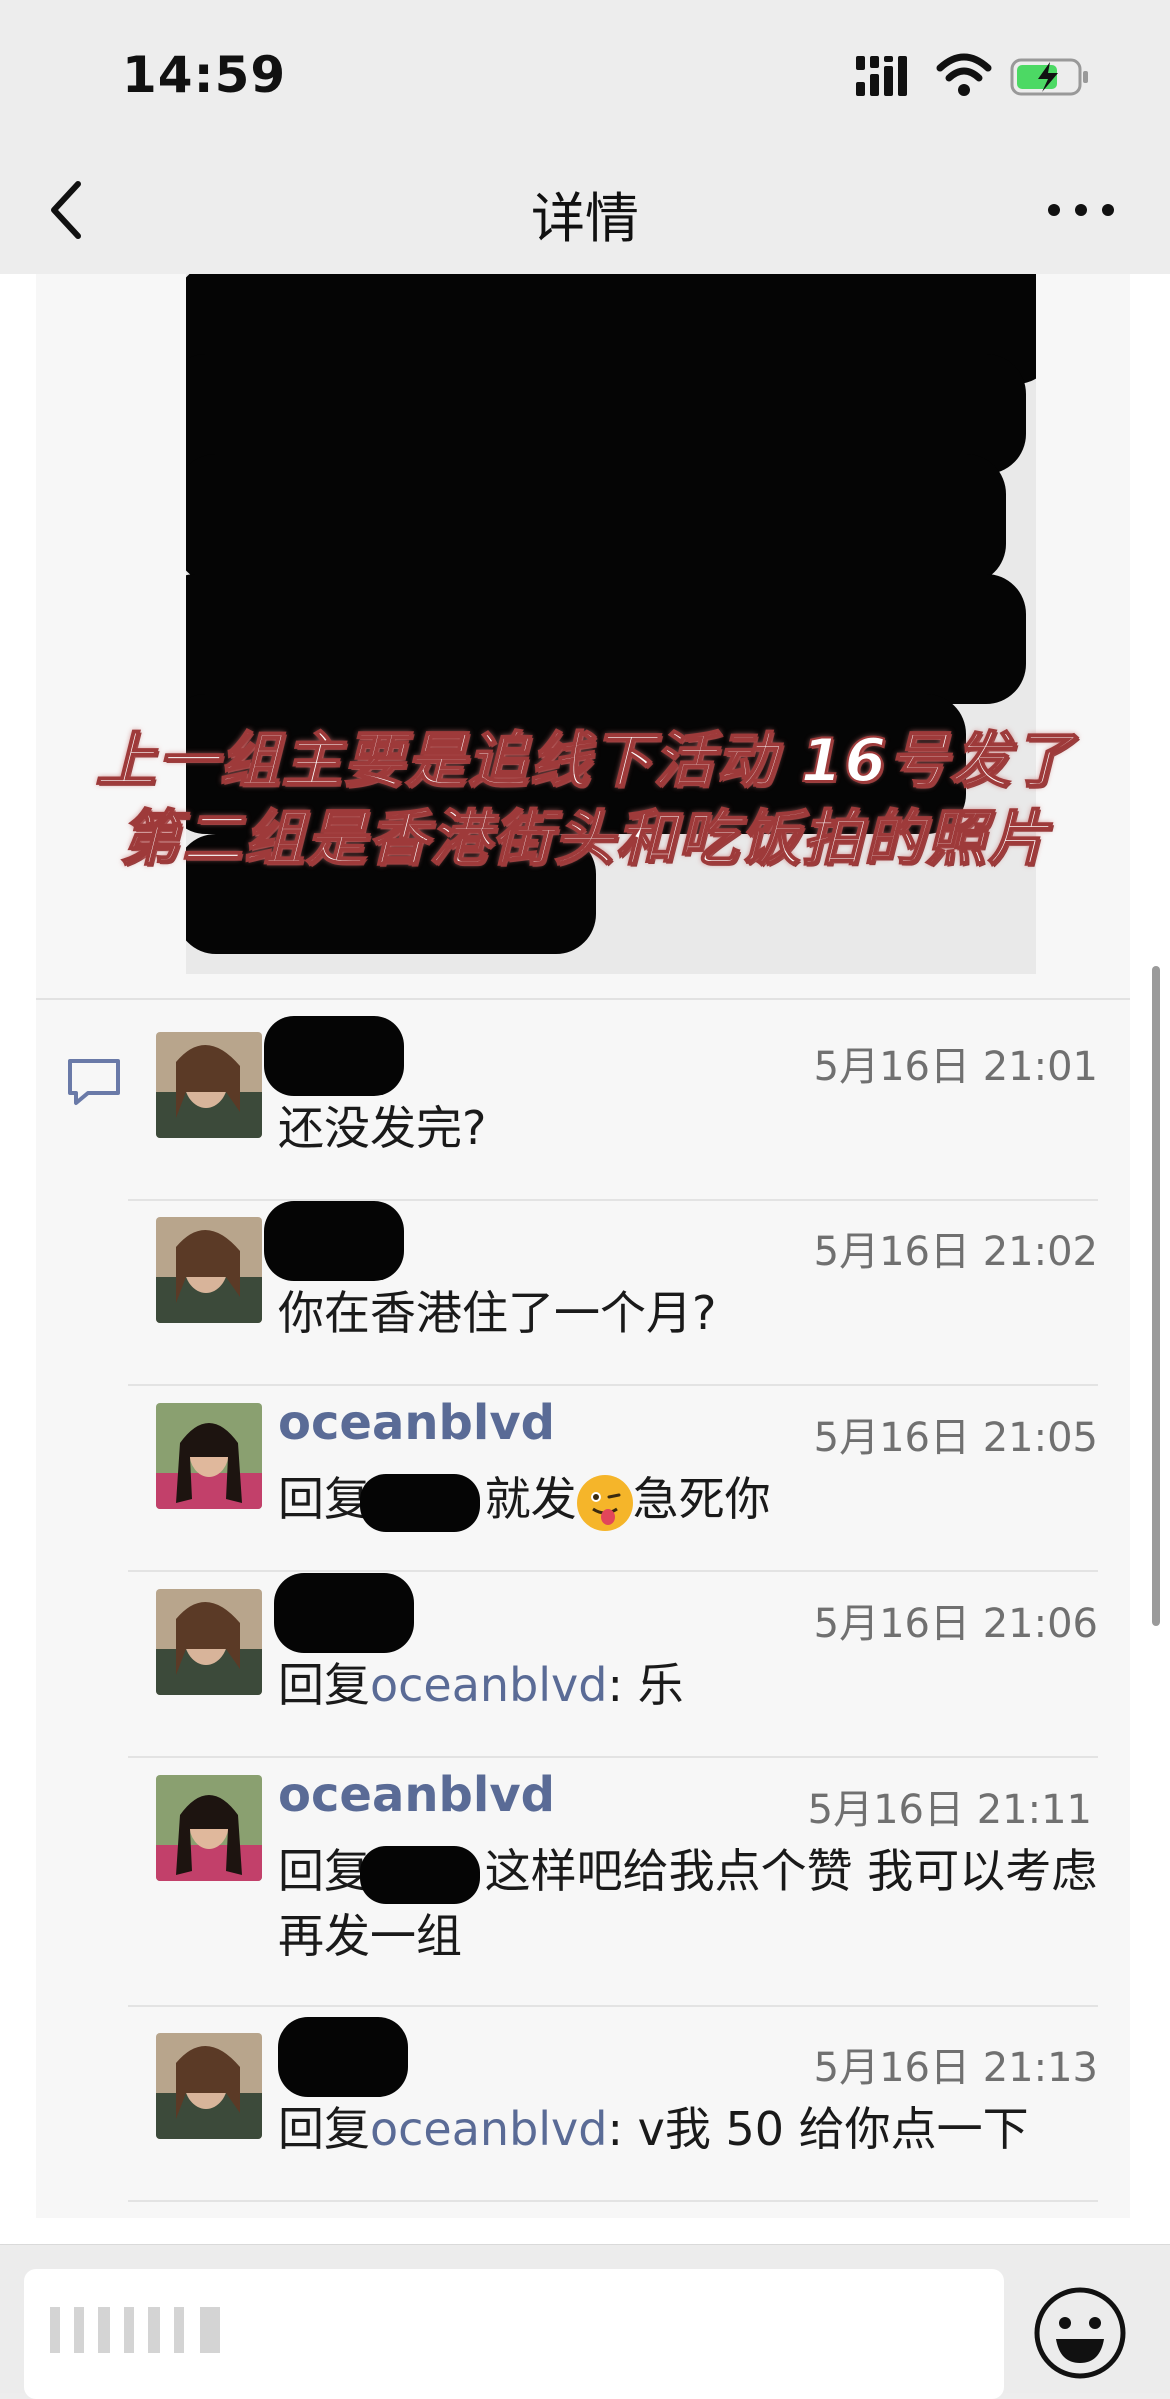  I want to click on comment-text: 回复 就发 急死你, so click(688, 1499).